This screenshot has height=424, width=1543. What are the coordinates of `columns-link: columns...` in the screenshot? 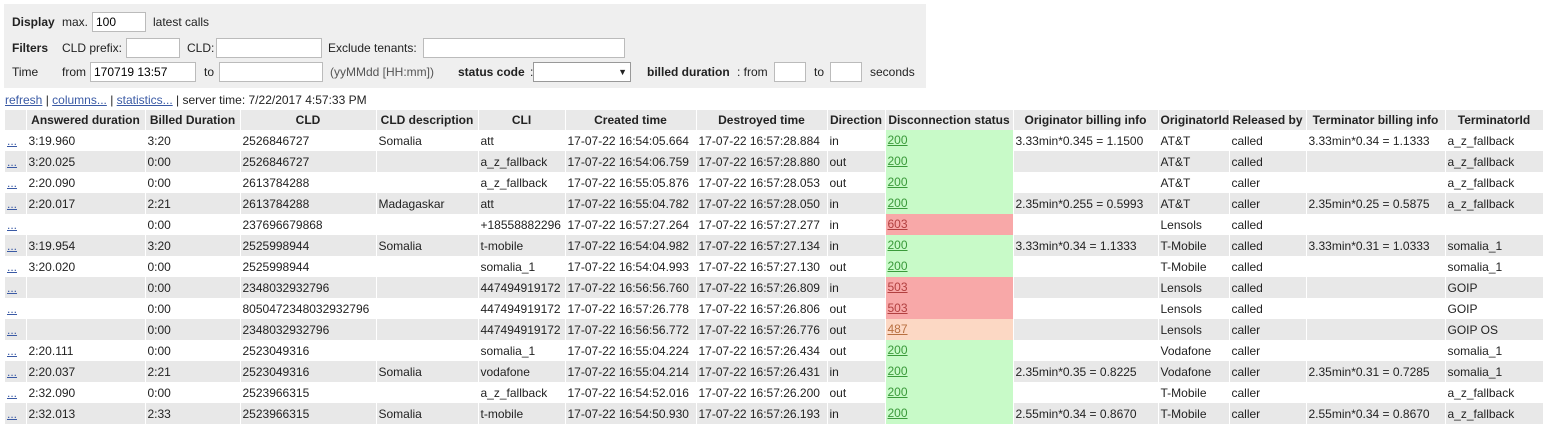 It's located at (79, 100).